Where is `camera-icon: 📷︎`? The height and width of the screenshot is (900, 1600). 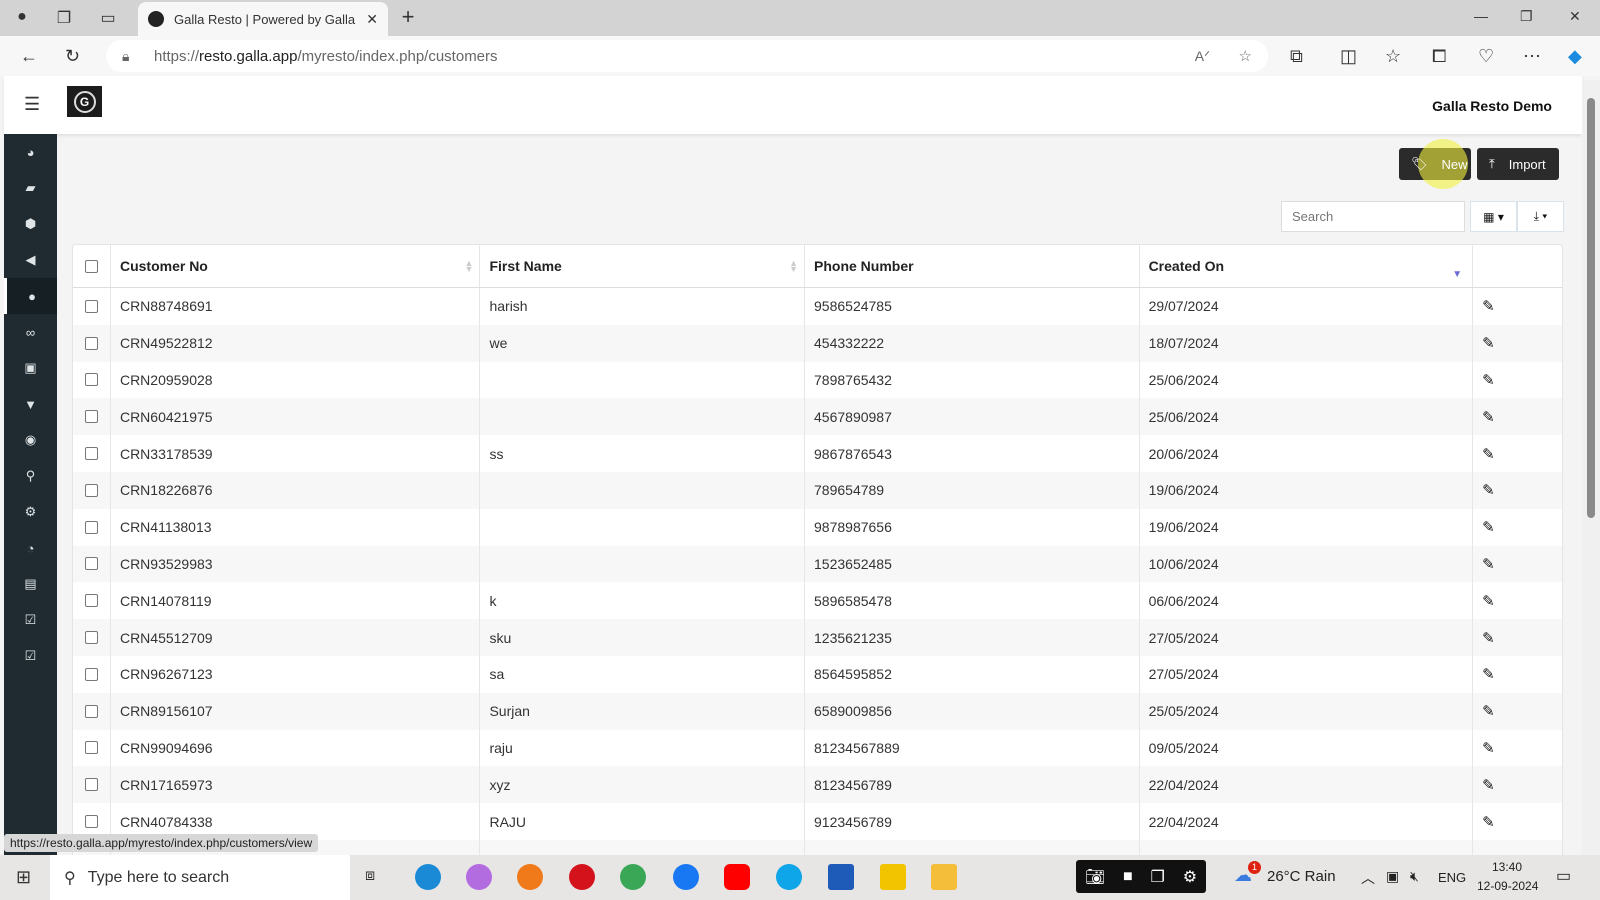
camera-icon: 📷︎ is located at coordinates (1095, 877).